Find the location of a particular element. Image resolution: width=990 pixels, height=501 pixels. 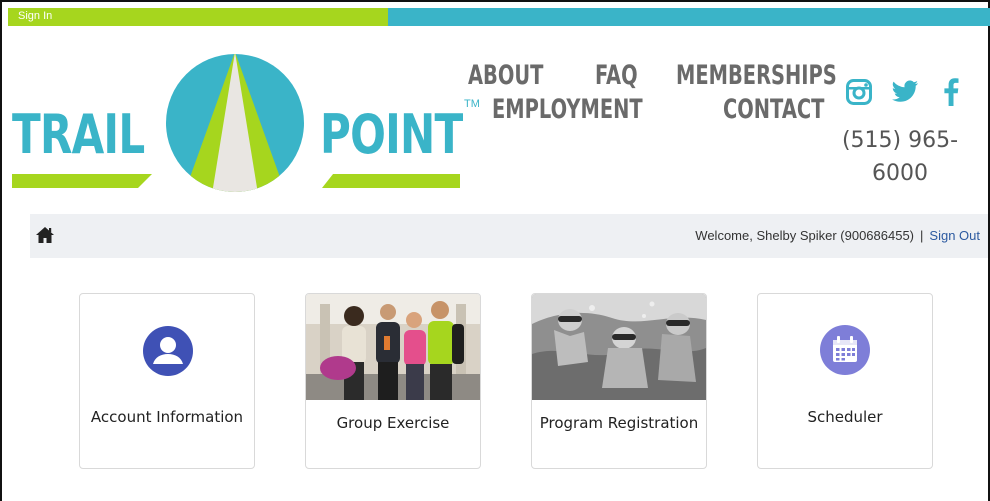

top-bar: Sign In is located at coordinates (499, 17).